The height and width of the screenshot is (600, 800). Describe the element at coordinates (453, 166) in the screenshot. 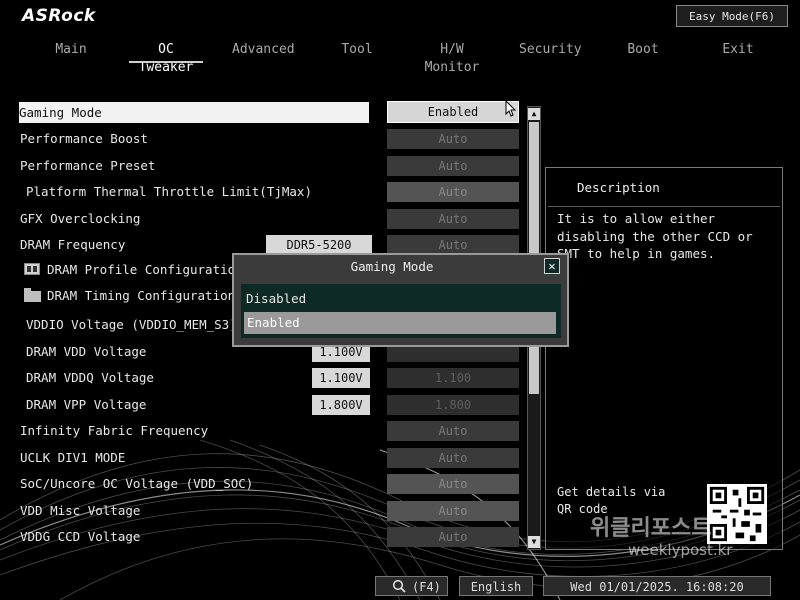

I see `performance-preset-value: Auto` at that location.